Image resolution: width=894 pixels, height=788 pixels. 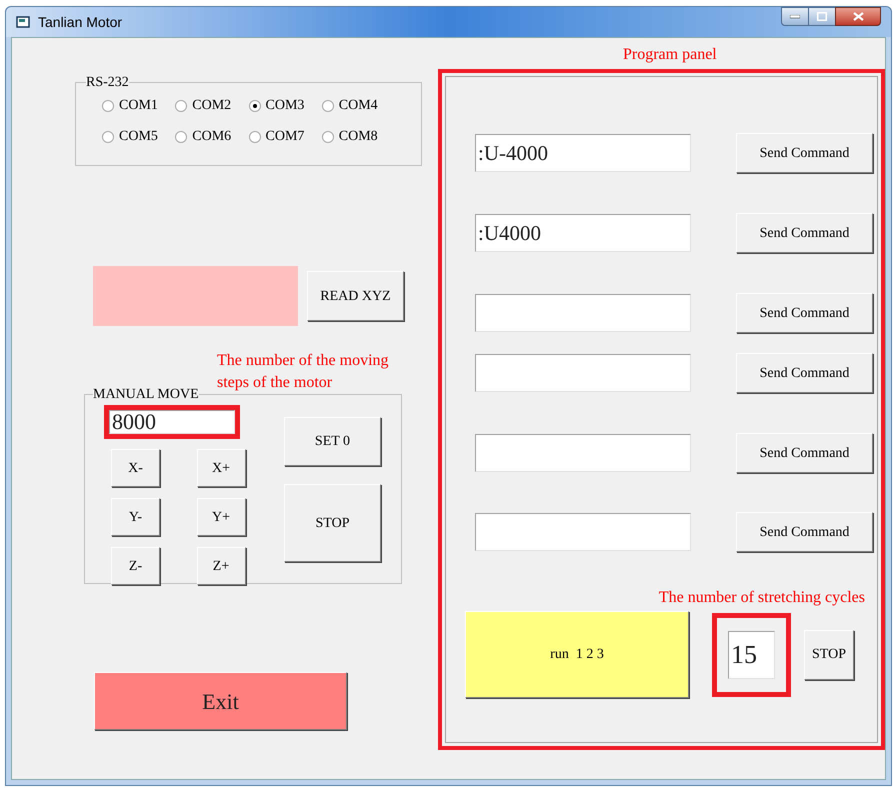 What do you see at coordinates (135, 468) in the screenshot?
I see `jog-button: X-` at bounding box center [135, 468].